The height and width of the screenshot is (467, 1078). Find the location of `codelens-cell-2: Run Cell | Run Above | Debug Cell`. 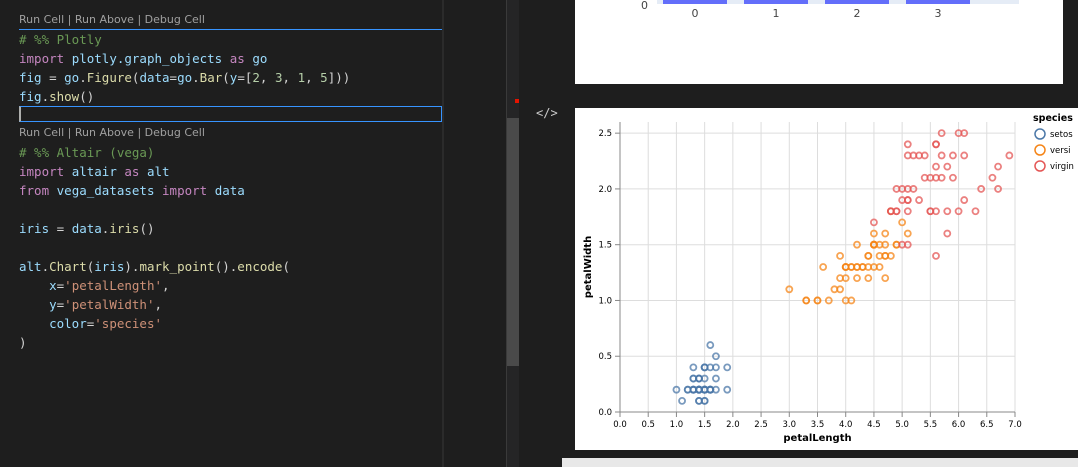

codelens-cell-2: Run Cell | Run Above | Debug Cell is located at coordinates (112, 132).